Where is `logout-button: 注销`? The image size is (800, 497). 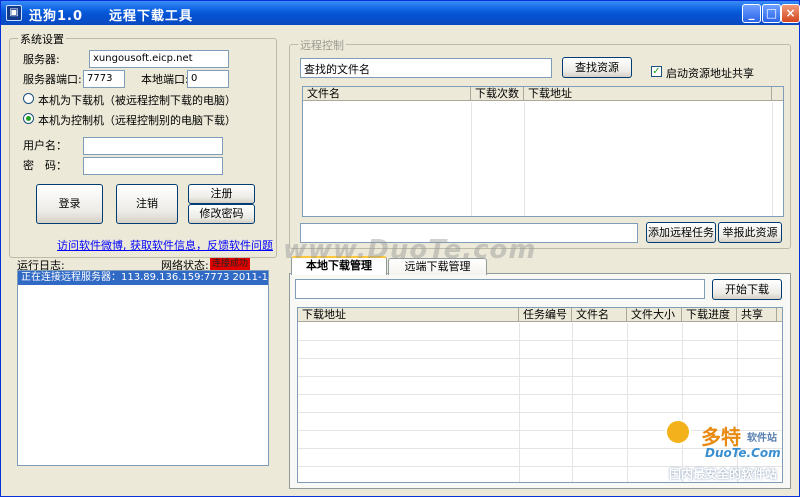
logout-button: 注销 is located at coordinates (147, 204).